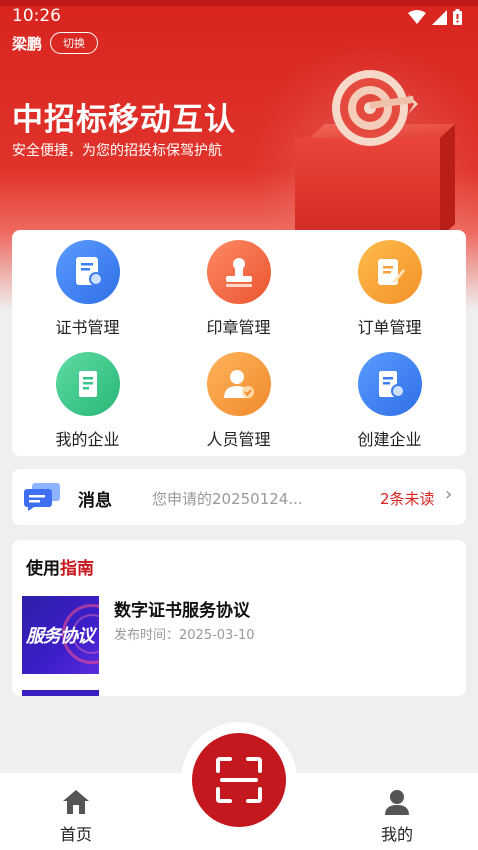  I want to click on status-icons, so click(435, 17).